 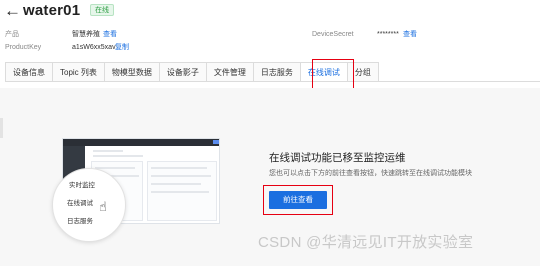 What do you see at coordinates (333, 34) in the screenshot?
I see `devicesecret-label: DeviceSecret` at bounding box center [333, 34].